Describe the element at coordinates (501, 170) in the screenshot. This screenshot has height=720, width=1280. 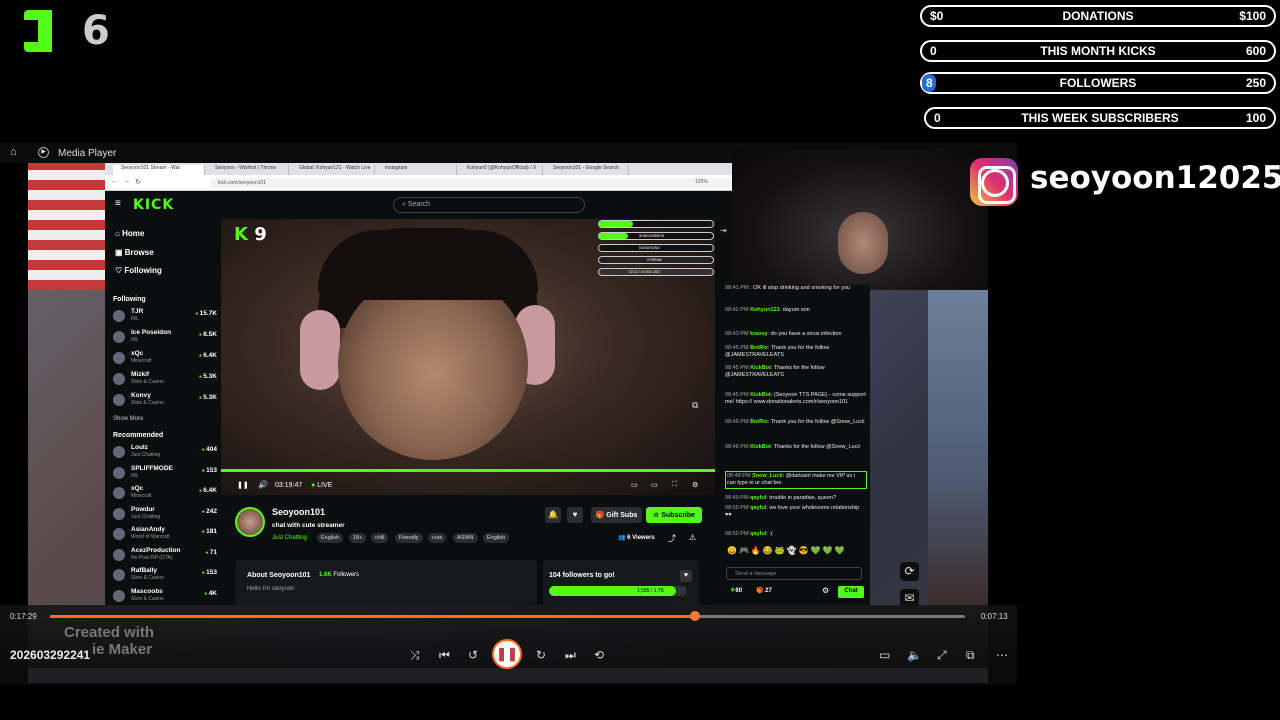
I see `browser-tab: Kohyun0 (@KohyunOfficial) / X` at that location.